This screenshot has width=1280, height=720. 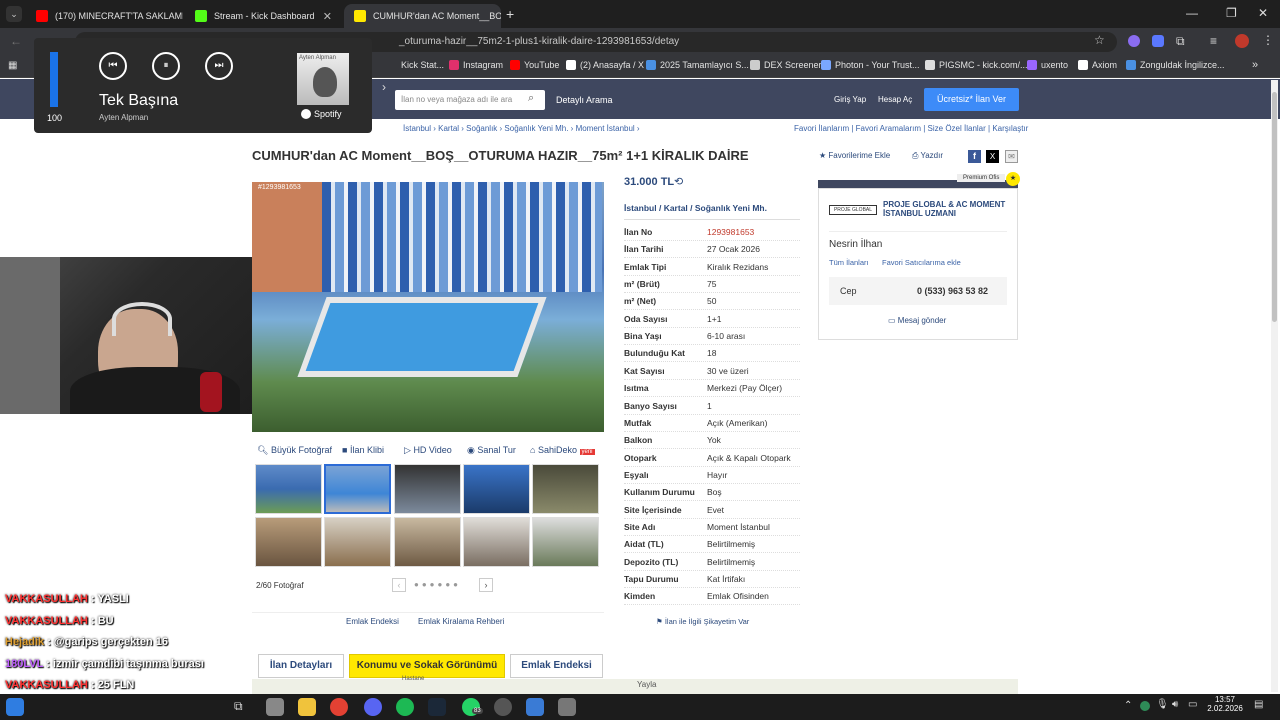 I want to click on menu-icon: ⋮, so click(x=1268, y=40).